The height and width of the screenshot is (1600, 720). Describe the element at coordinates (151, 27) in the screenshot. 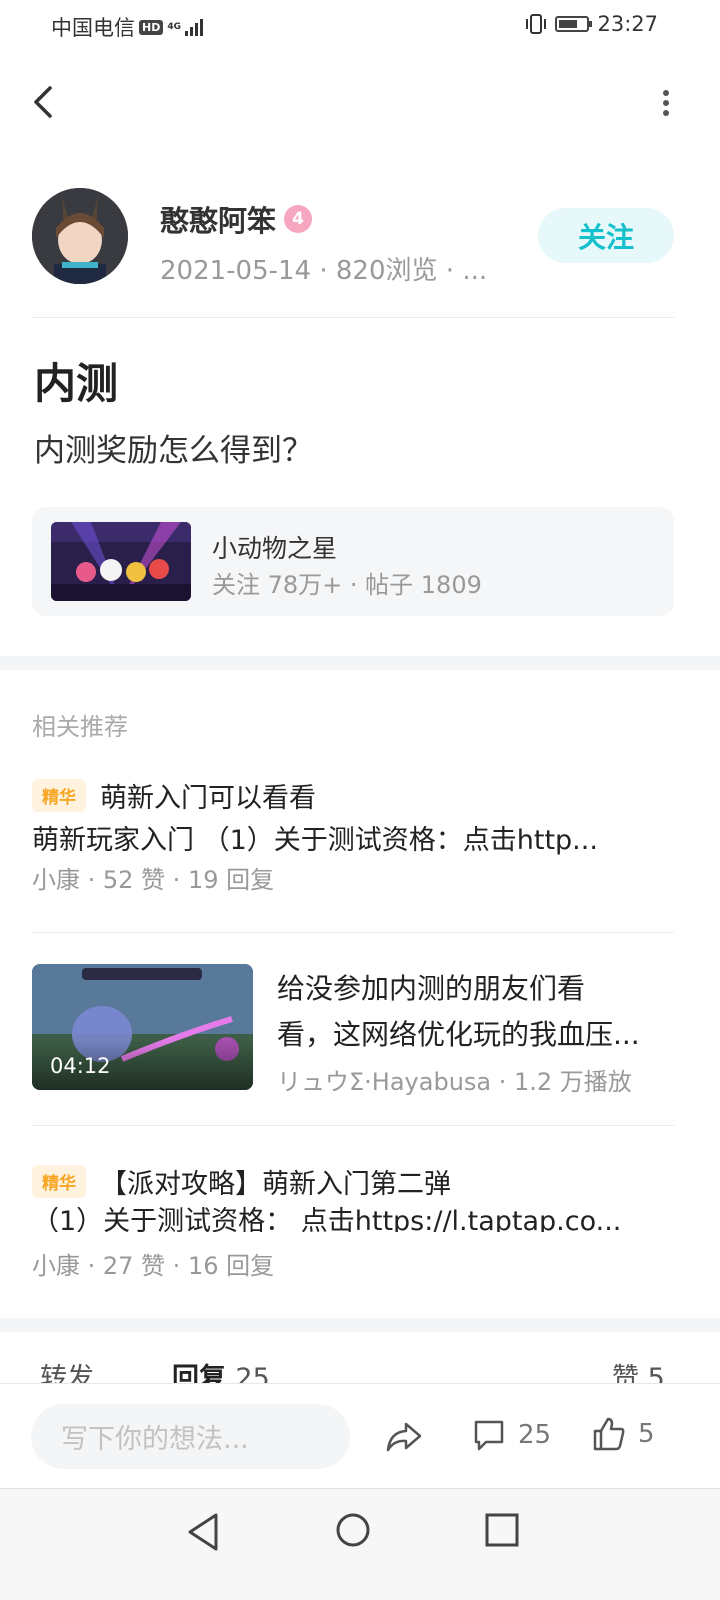

I see `hd-badge: HD` at that location.